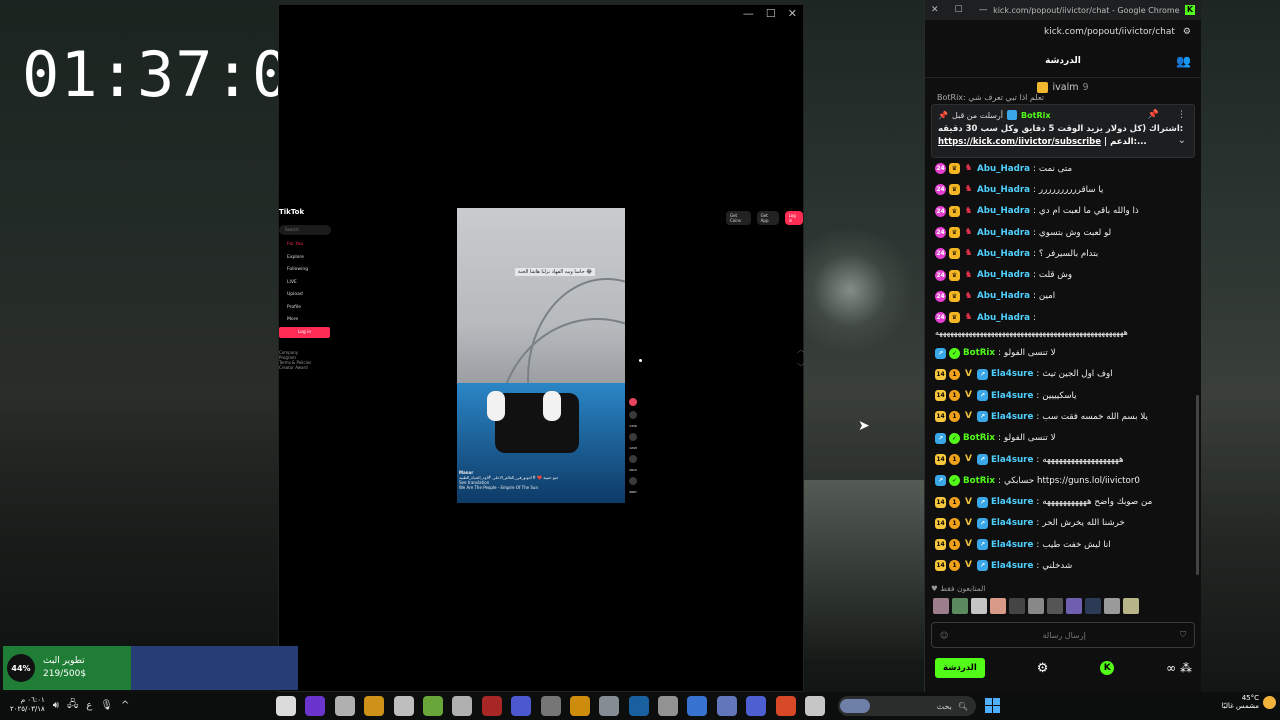  I want to click on tray-overflow-icon: ^, so click(125, 705).